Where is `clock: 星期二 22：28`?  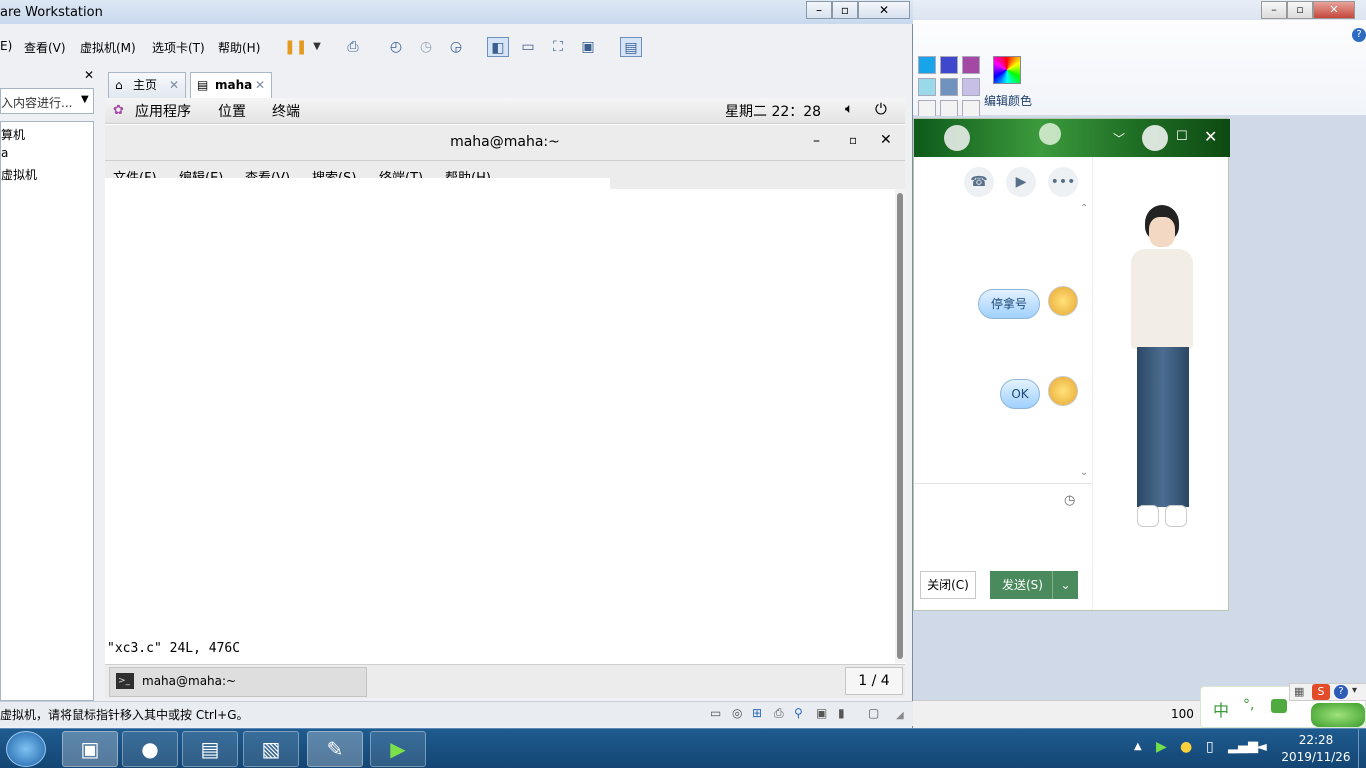
clock: 星期二 22：28 is located at coordinates (773, 111).